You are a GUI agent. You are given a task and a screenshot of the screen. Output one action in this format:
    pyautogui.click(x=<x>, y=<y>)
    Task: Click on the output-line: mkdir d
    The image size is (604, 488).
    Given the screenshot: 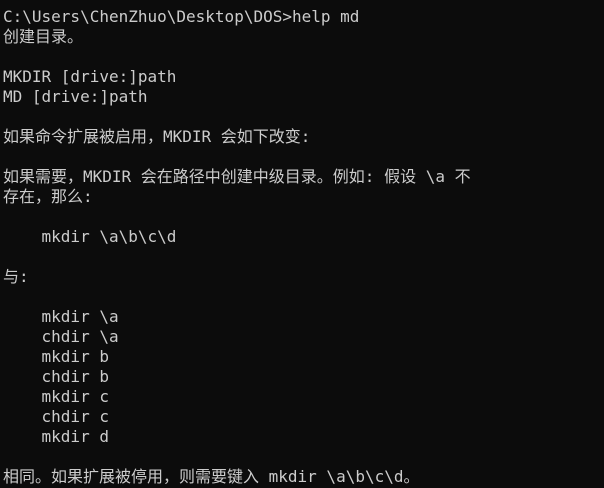 What is the action you would take?
    pyautogui.click(x=56, y=436)
    